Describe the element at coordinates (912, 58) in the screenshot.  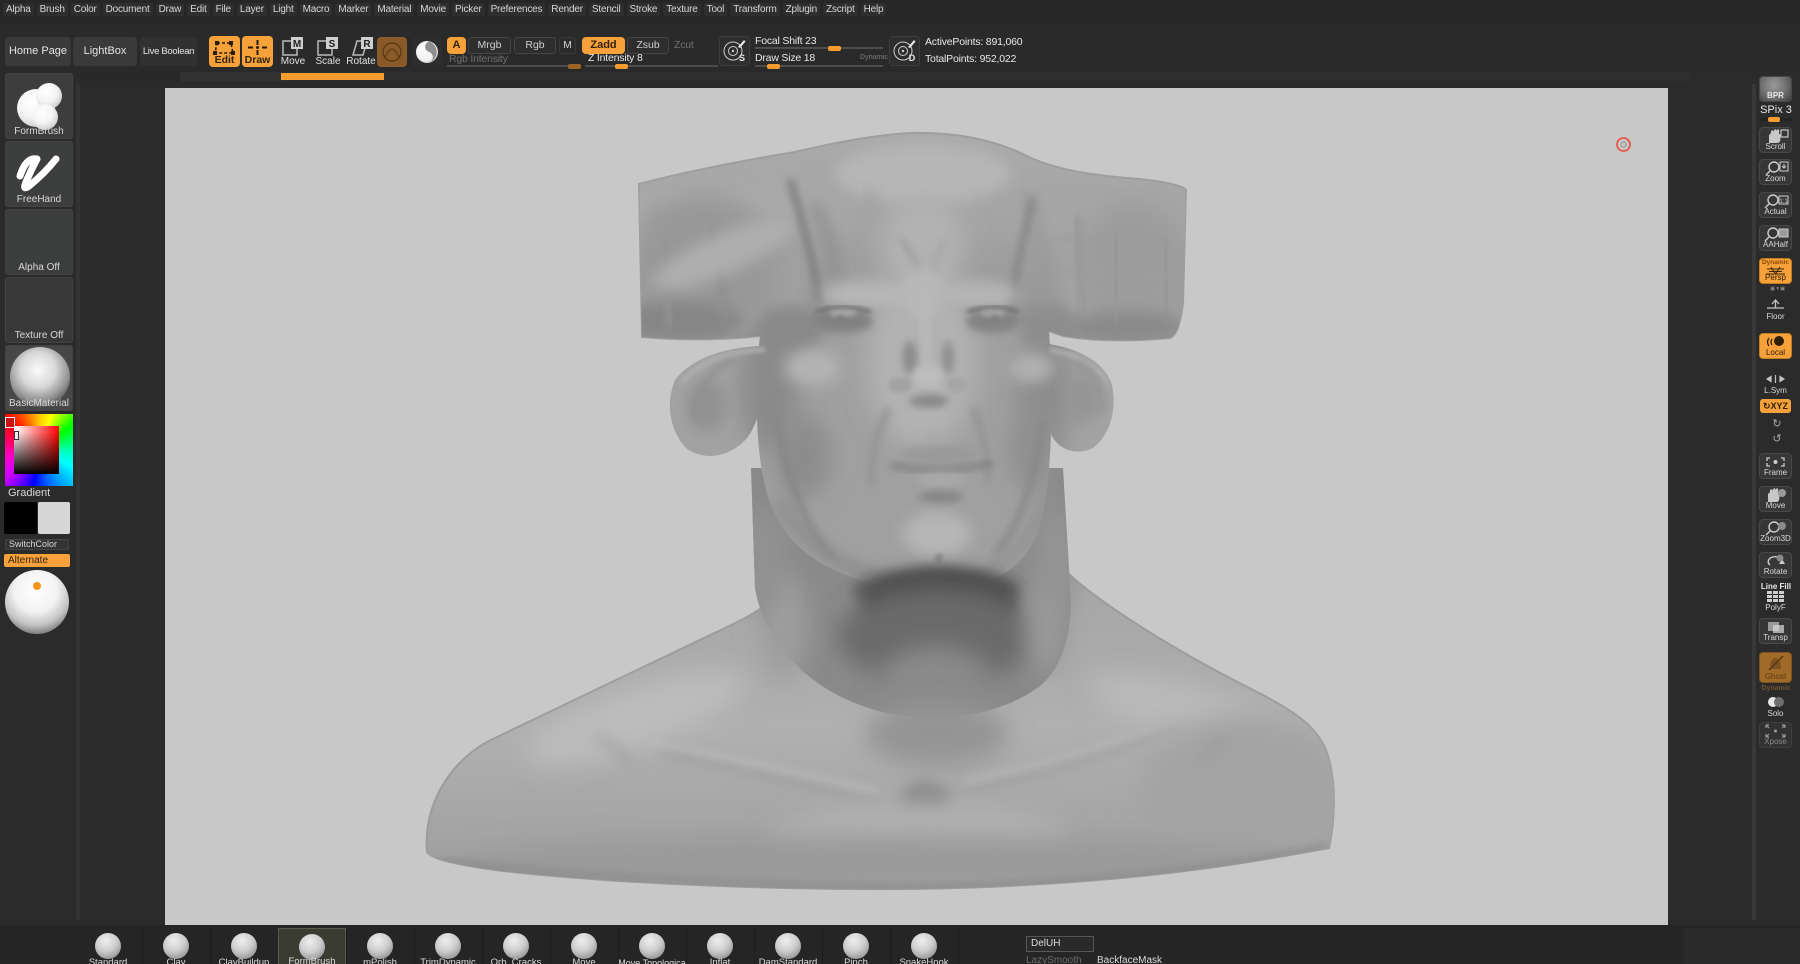
I see `svg-text: D` at that location.